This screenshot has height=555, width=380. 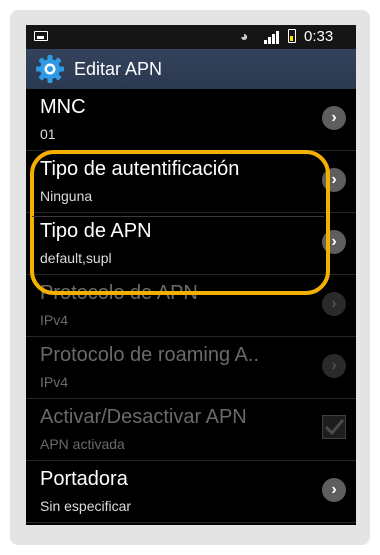 I want to click on setting-summary: default,supl, so click(x=76, y=258).